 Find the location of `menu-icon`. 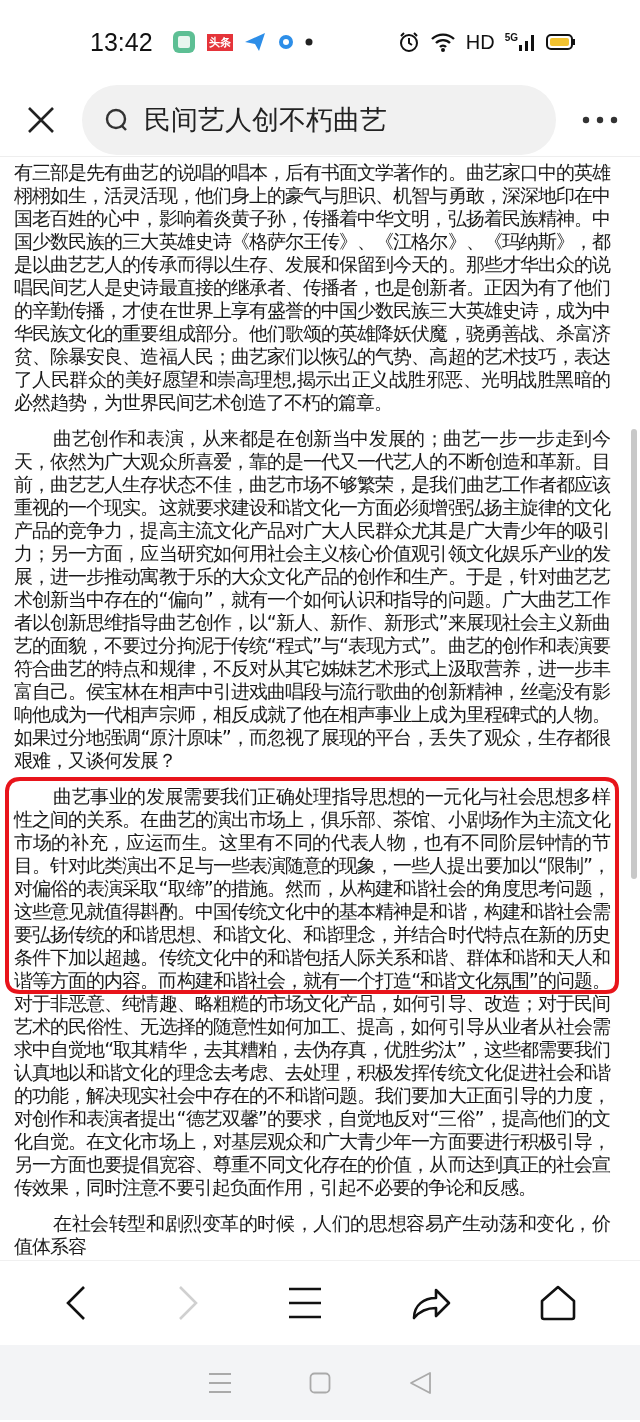

menu-icon is located at coordinates (305, 1303).